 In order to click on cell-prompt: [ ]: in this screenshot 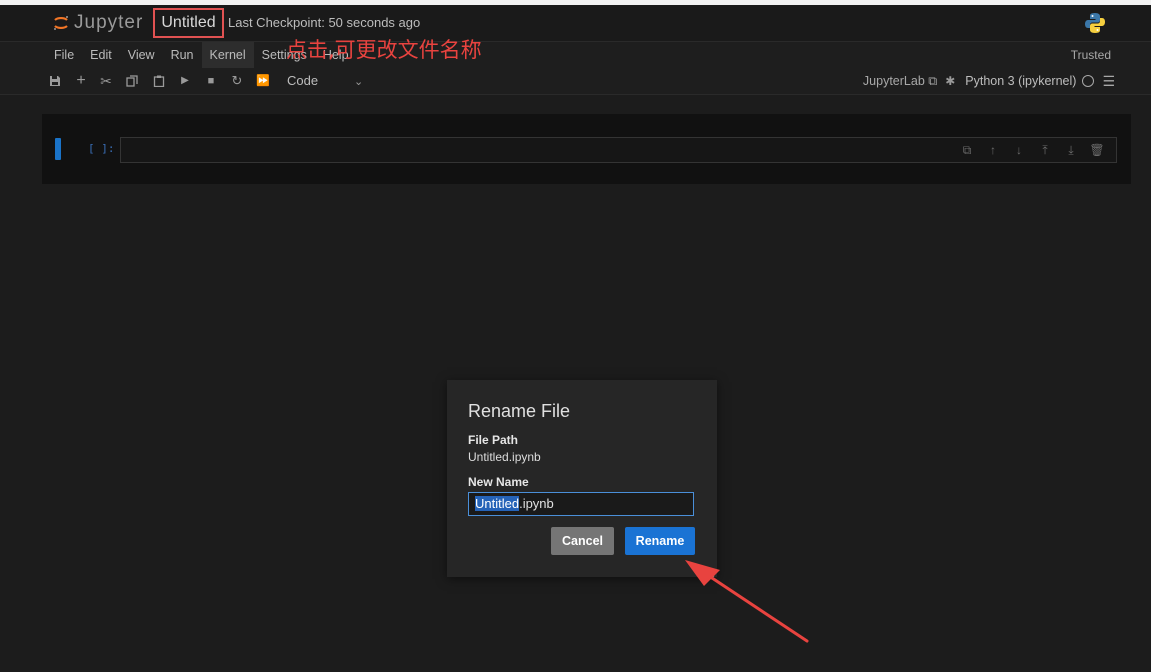, I will do `click(101, 148)`.